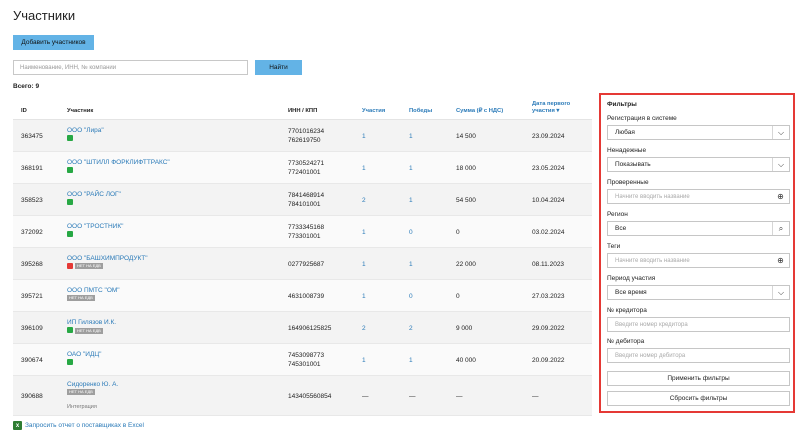 The image size is (800, 440). I want to click on cell-date: 27.03.2023, so click(548, 296).